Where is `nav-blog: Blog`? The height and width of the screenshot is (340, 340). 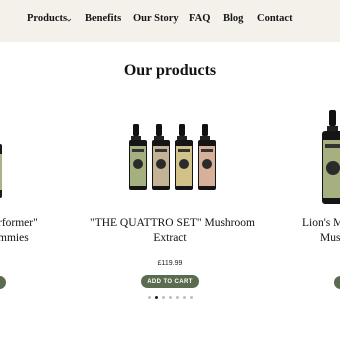 nav-blog: Blog is located at coordinates (233, 18).